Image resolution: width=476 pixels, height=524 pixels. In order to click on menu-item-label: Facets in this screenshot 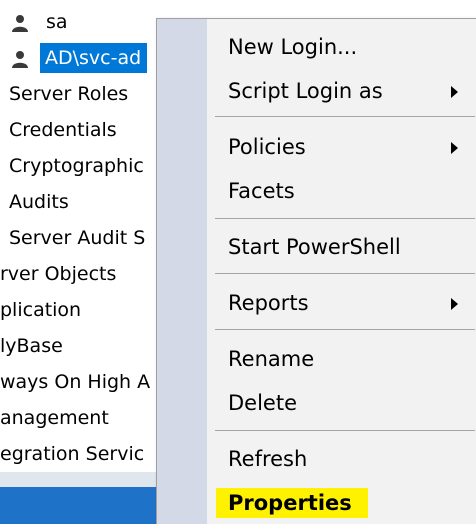, I will do `click(261, 191)`.